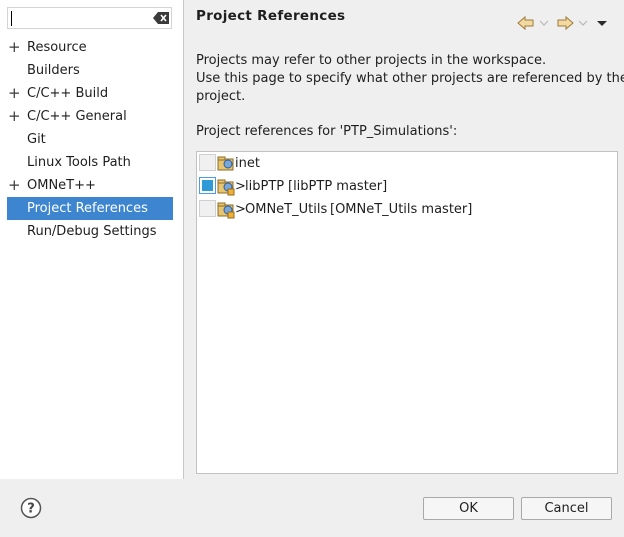  I want to click on sidebar-item-project-references: Project References, so click(90, 208).